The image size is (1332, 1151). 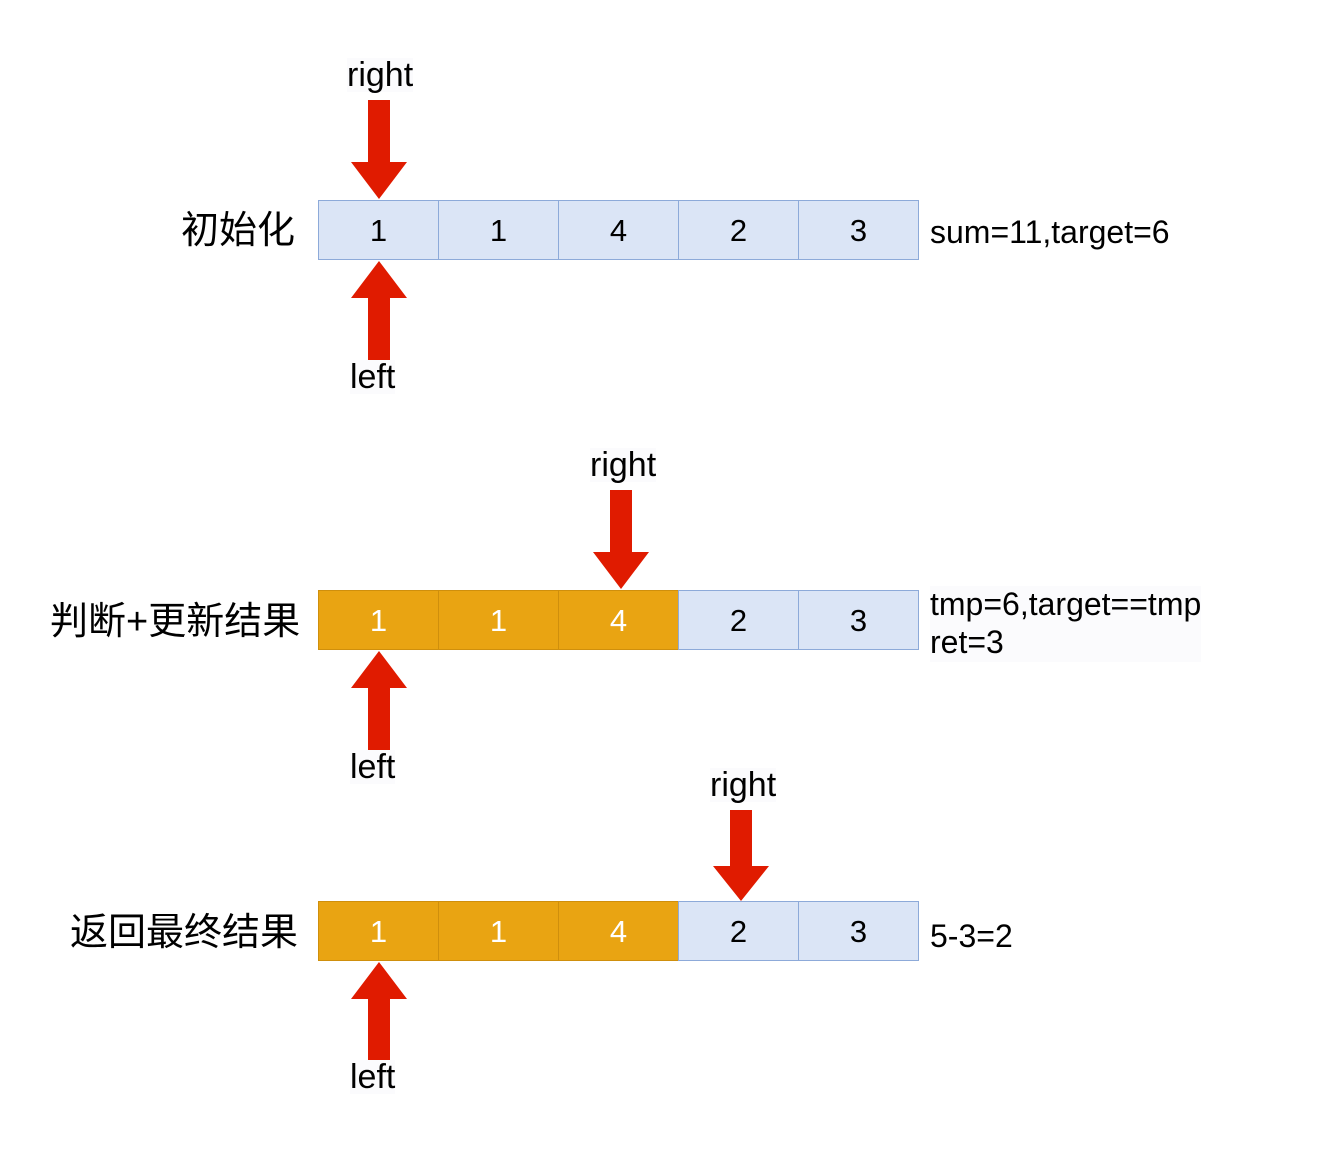 I want to click on note-judge-update: tmp=6,target==tmp ret=3, so click(x=1066, y=624).